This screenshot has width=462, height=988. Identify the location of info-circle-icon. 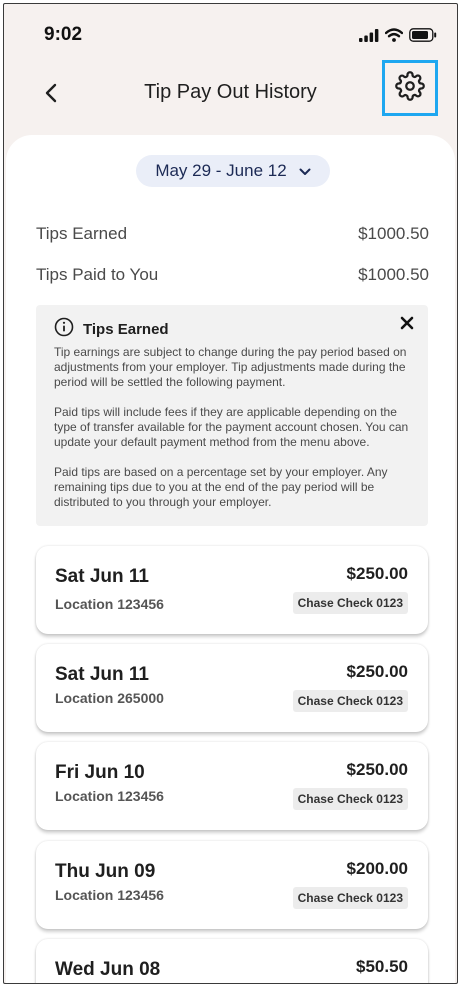
(64, 329).